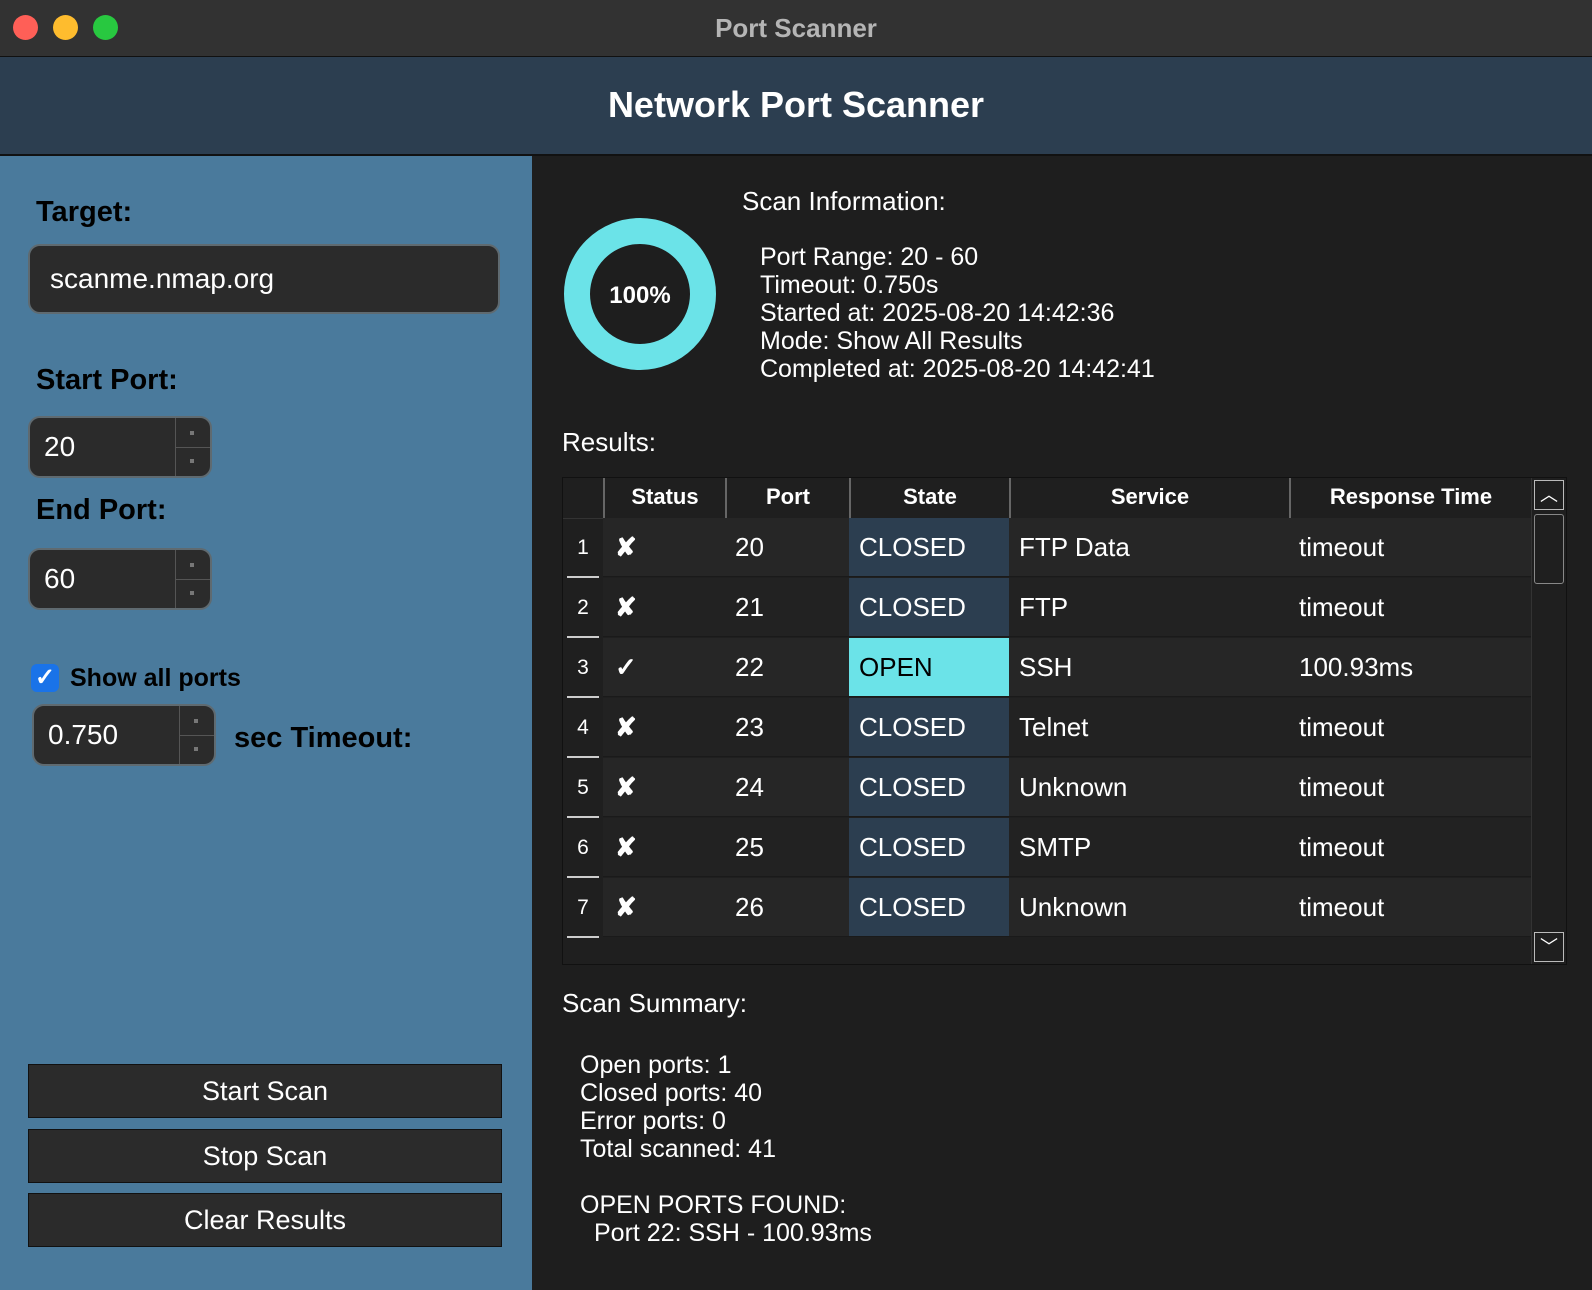 This screenshot has height=1290, width=1592. What do you see at coordinates (265, 1220) in the screenshot?
I see `clear-results-button: Clear Results` at bounding box center [265, 1220].